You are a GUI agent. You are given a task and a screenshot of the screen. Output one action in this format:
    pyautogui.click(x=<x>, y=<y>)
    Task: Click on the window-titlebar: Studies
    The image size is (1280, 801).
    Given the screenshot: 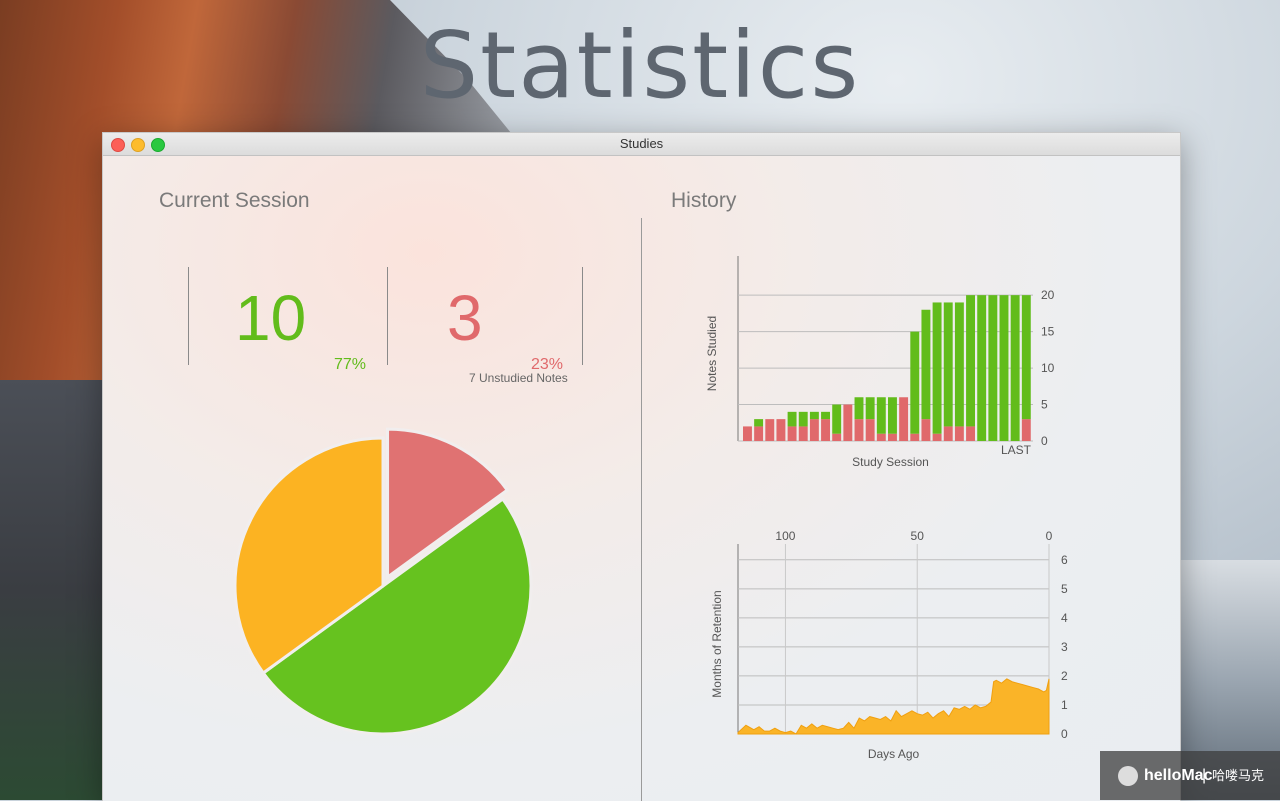 What is the action you would take?
    pyautogui.click(x=641, y=144)
    